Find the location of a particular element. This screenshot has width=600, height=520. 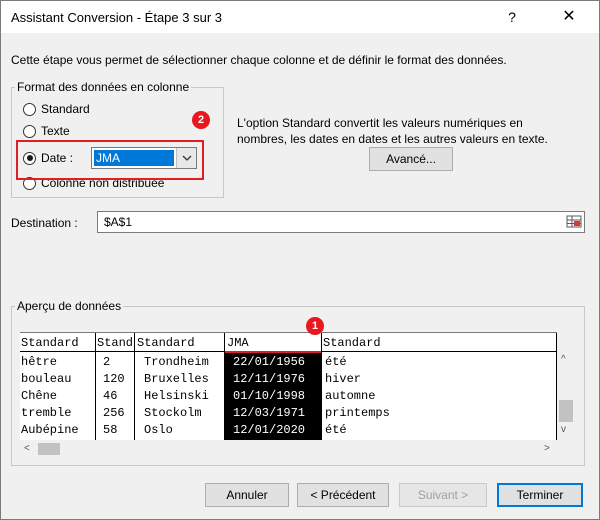

radio-standard: Standard is located at coordinates (56, 109).